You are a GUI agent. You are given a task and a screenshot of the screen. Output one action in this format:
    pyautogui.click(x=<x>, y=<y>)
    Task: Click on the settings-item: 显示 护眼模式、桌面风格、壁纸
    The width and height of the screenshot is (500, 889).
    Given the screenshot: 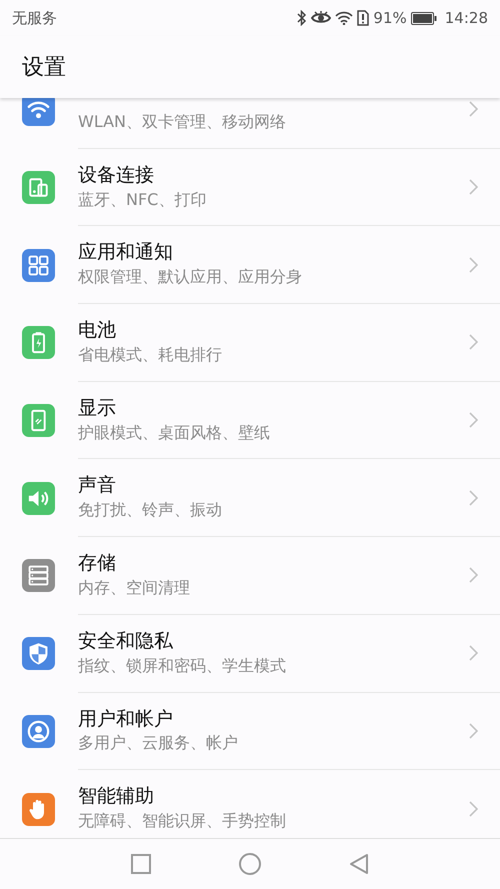 What is the action you would take?
    pyautogui.click(x=250, y=421)
    